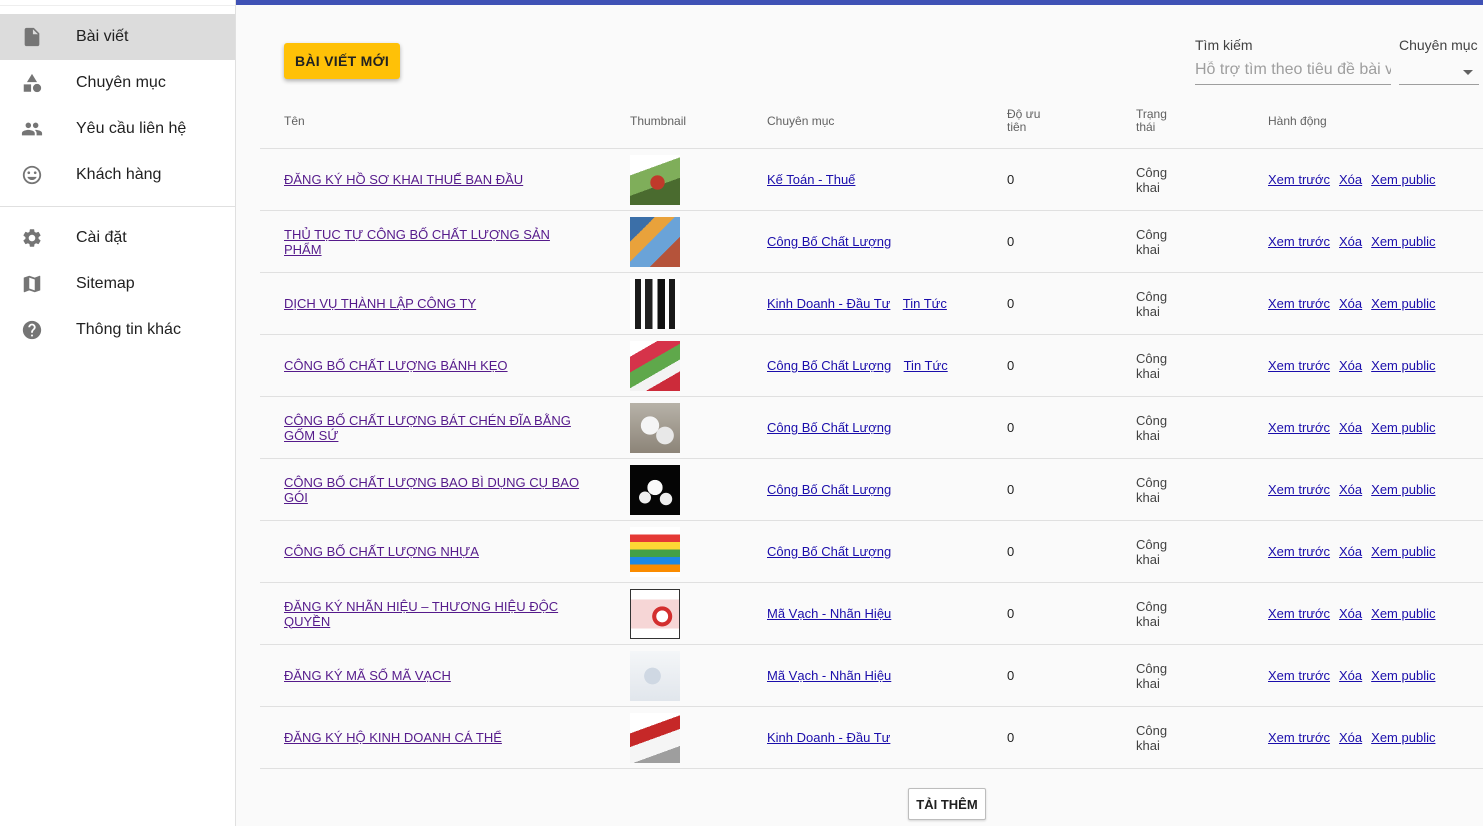 The image size is (1483, 826). Describe the element at coordinates (811, 179) in the screenshot. I see `category-link: Kế Toán - Thuế` at that location.